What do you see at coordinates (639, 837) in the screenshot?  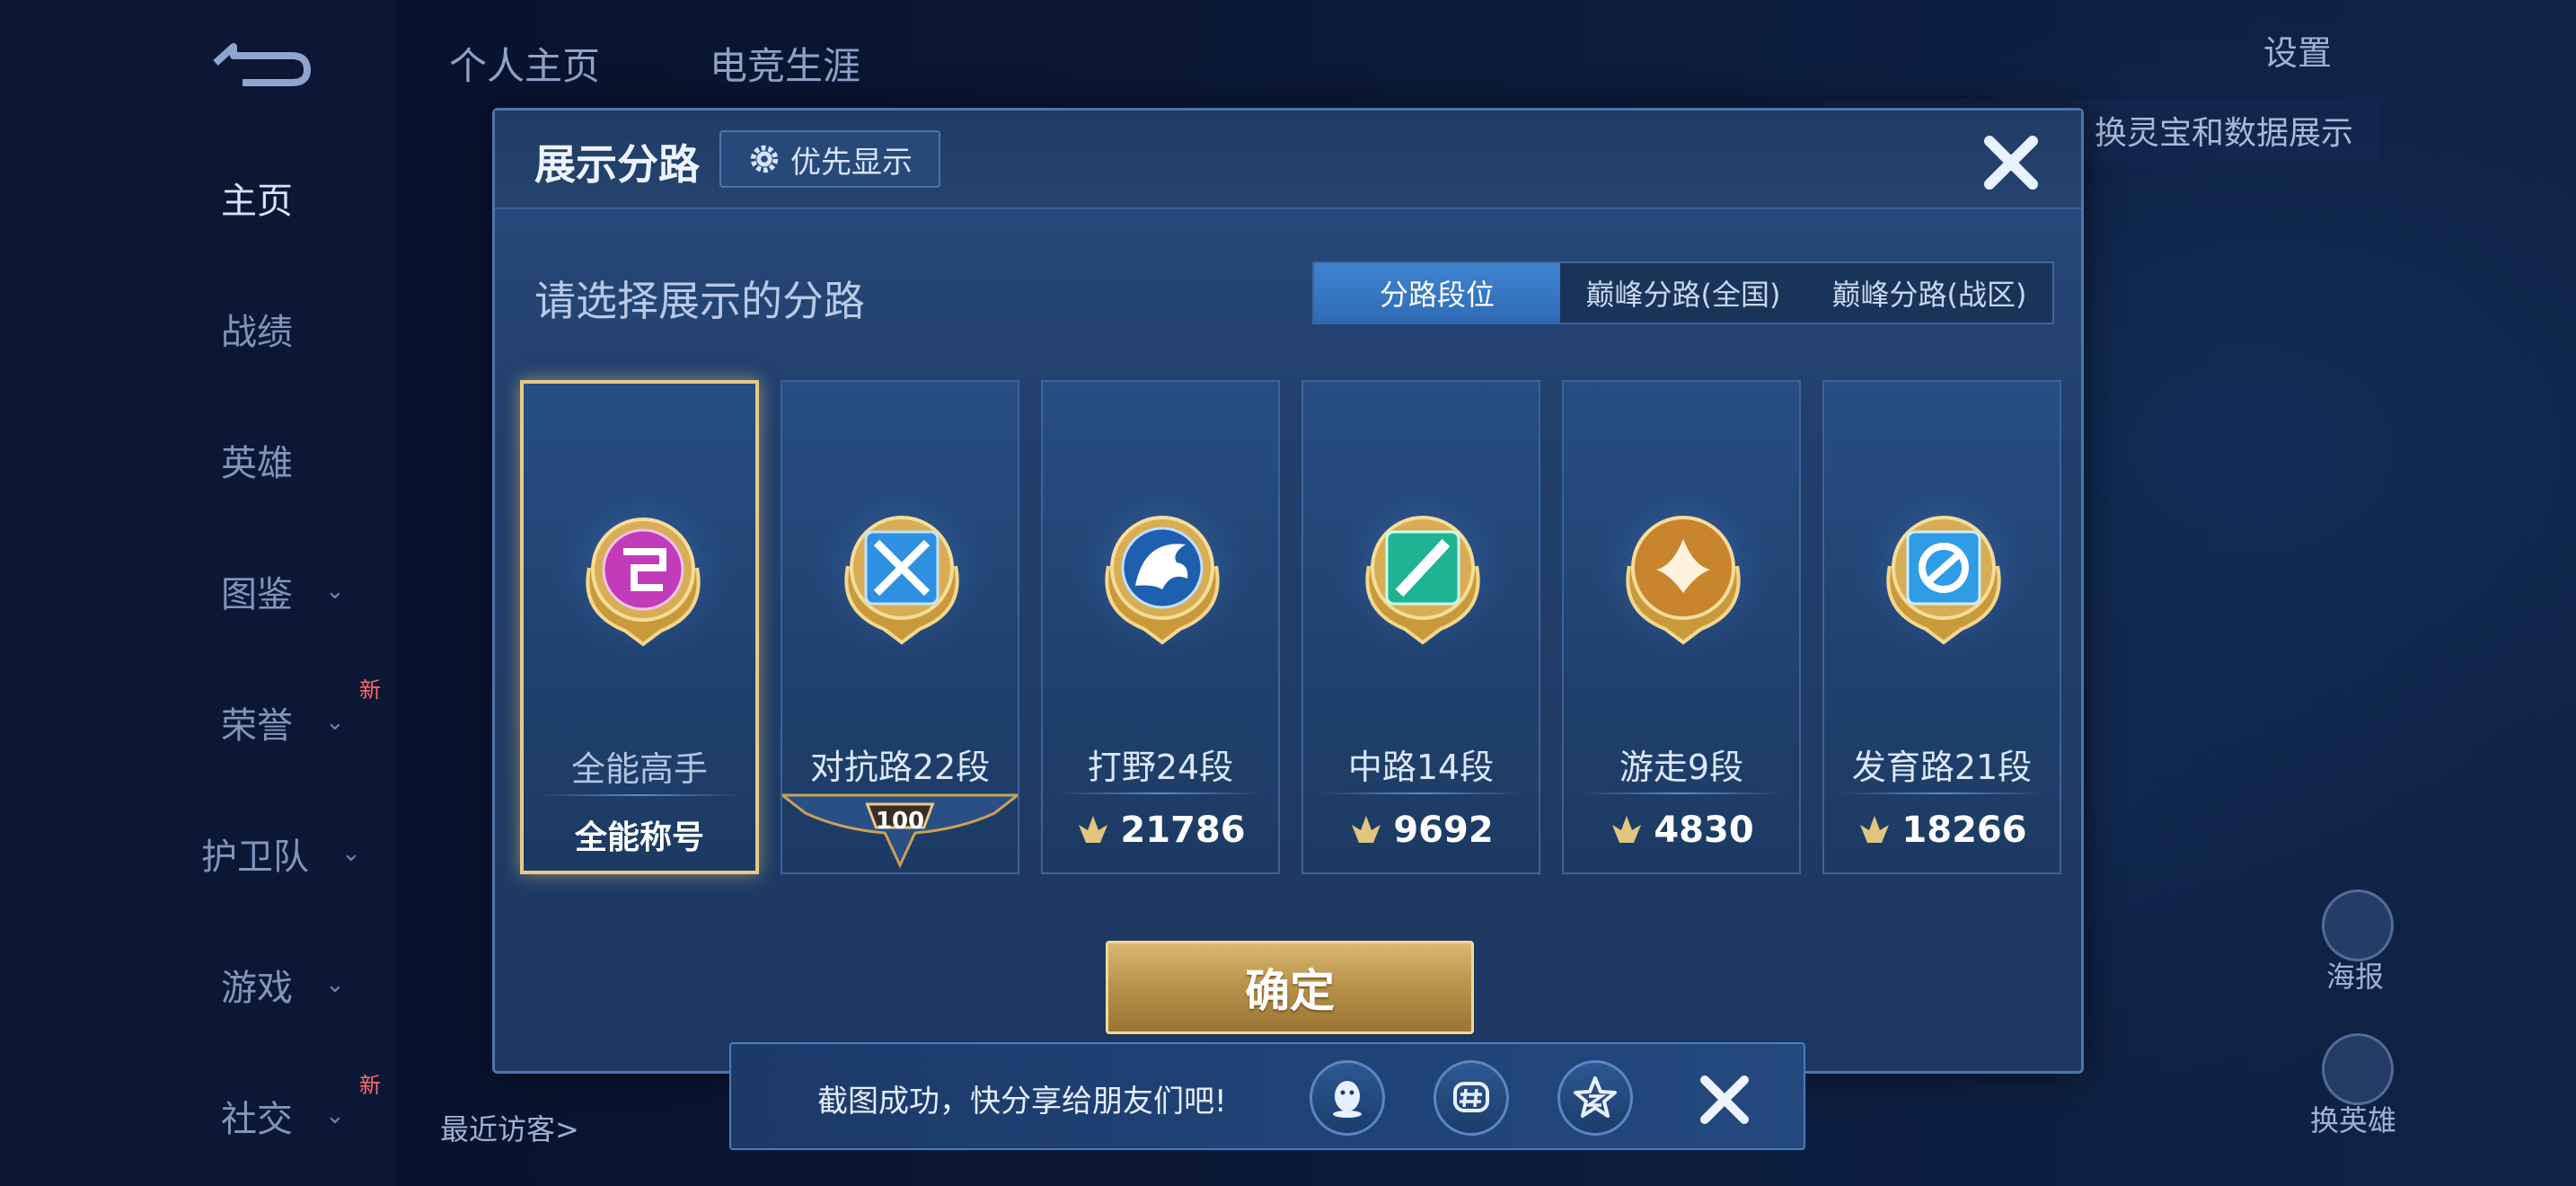 I see `lane-card-title-tag: 全能称号` at bounding box center [639, 837].